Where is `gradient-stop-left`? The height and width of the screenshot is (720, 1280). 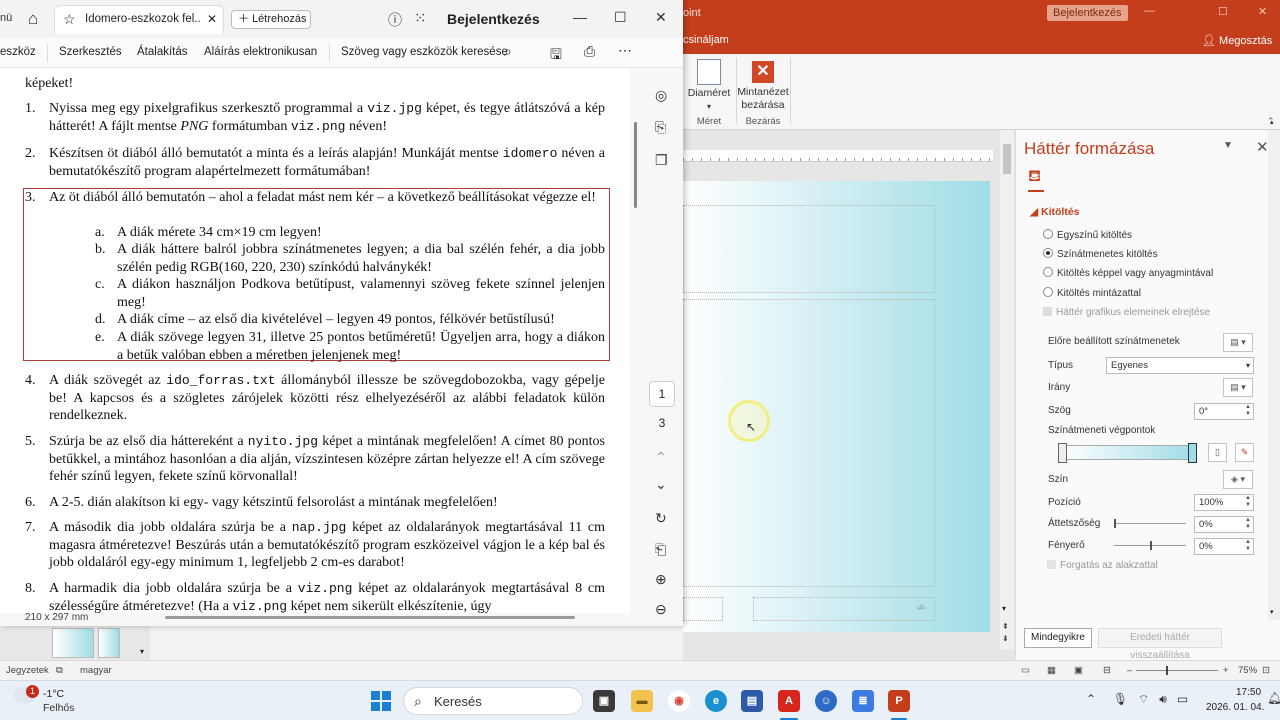
gradient-stop-left is located at coordinates (1062, 453).